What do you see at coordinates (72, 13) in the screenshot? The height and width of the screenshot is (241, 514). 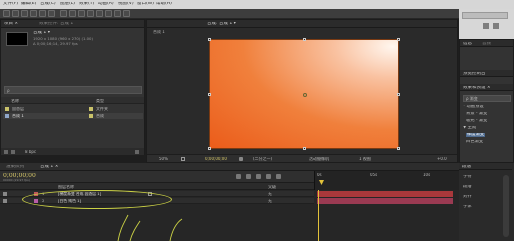 I see `pen-tool-icon` at bounding box center [72, 13].